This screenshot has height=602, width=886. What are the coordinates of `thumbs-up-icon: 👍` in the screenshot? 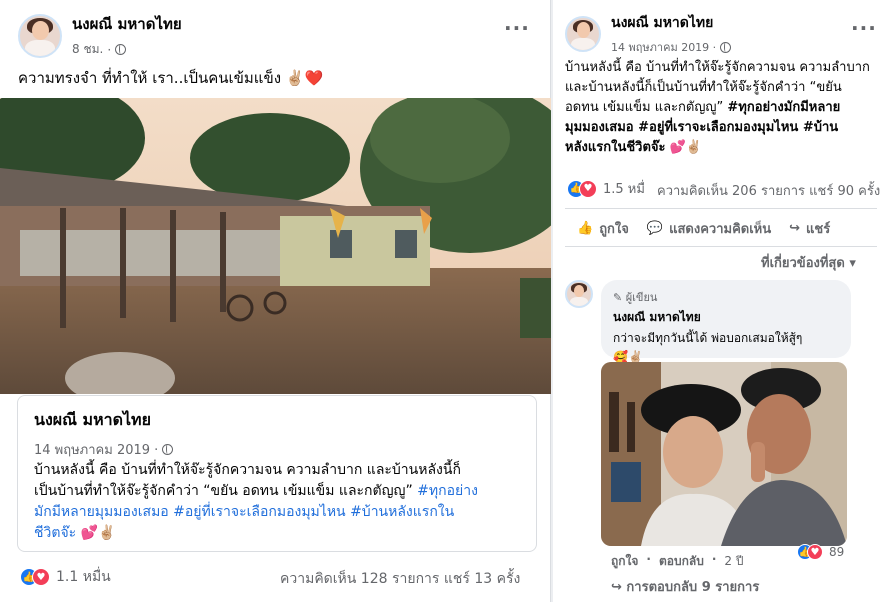 It's located at (585, 228).